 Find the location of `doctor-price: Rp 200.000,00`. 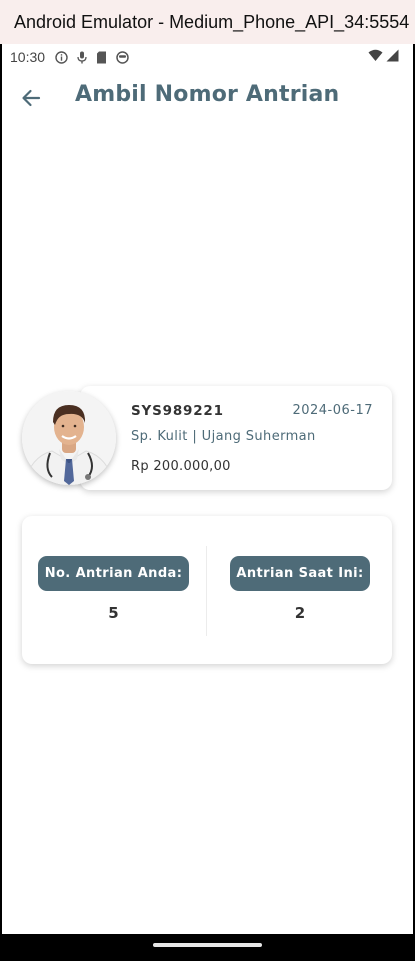

doctor-price: Rp 200.000,00 is located at coordinates (181, 466).